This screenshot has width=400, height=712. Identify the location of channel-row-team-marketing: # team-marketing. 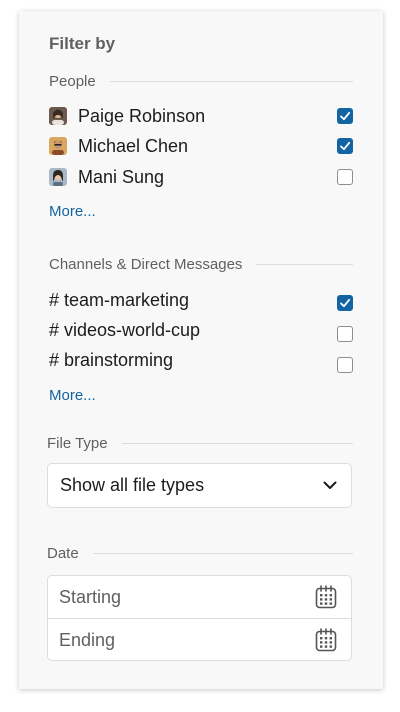
(201, 300).